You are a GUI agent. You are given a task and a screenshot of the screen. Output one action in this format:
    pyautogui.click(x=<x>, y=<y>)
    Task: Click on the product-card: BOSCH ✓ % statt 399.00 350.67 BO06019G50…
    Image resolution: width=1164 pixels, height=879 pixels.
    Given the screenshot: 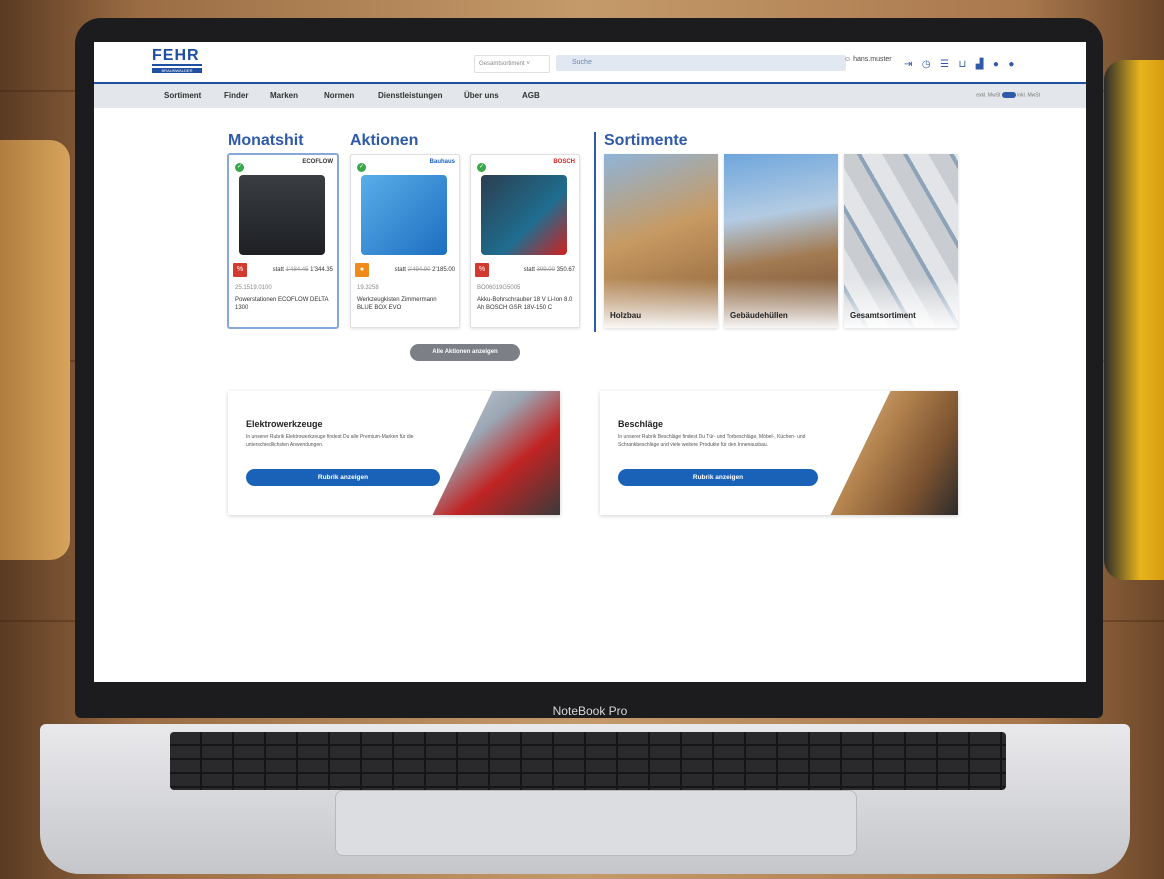 What is the action you would take?
    pyautogui.click(x=525, y=241)
    